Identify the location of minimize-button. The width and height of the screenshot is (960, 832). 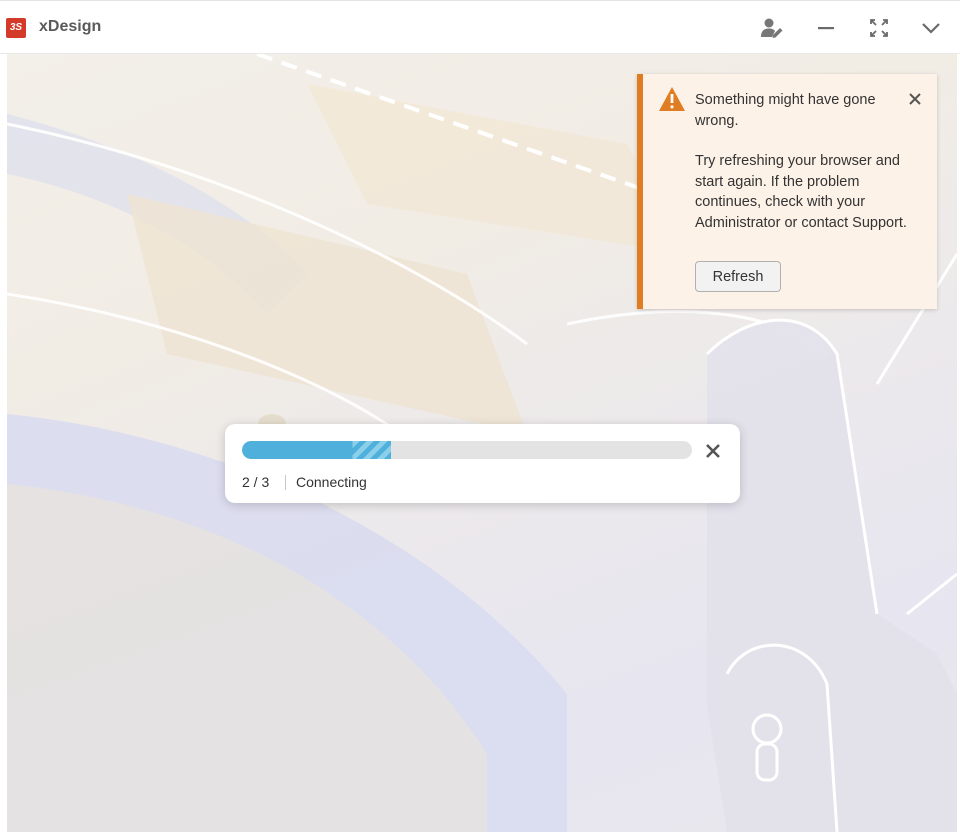
(826, 28).